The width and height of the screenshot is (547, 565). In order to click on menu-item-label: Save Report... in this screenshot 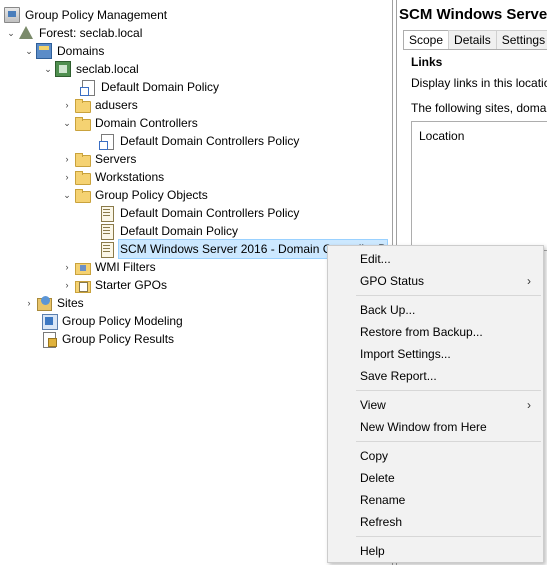, I will do `click(398, 376)`.